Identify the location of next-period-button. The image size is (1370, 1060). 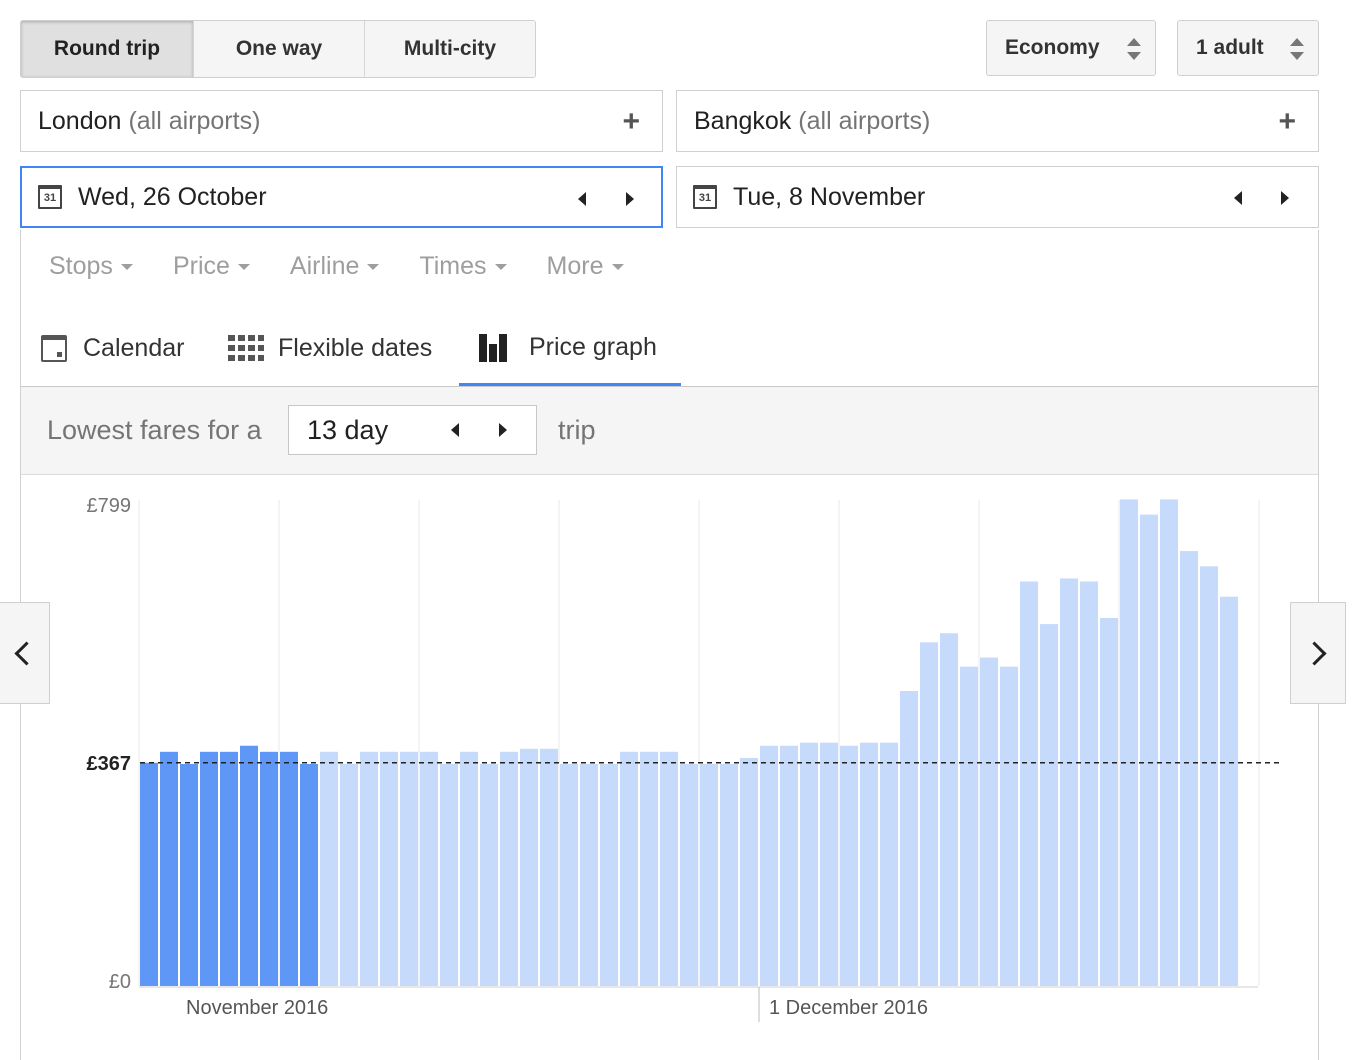
(1318, 653).